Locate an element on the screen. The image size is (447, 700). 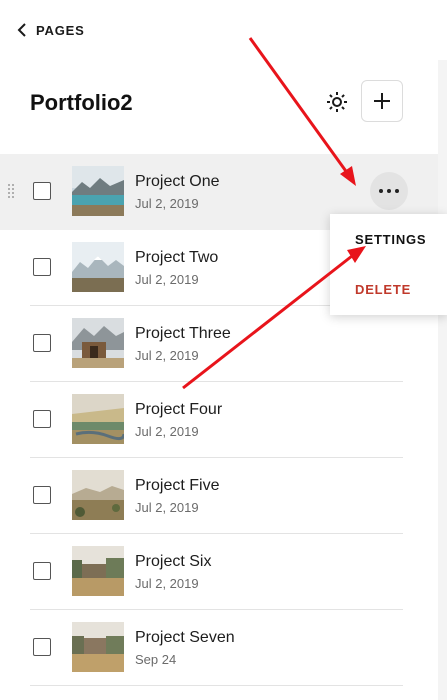
menu-item-settings: SETTINGS is located at coordinates (390, 239).